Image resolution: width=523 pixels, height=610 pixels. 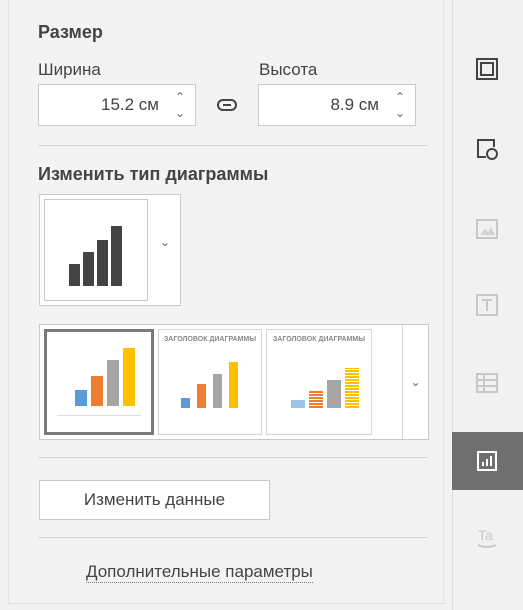 I want to click on column-chart-icon, so click(x=96, y=250).